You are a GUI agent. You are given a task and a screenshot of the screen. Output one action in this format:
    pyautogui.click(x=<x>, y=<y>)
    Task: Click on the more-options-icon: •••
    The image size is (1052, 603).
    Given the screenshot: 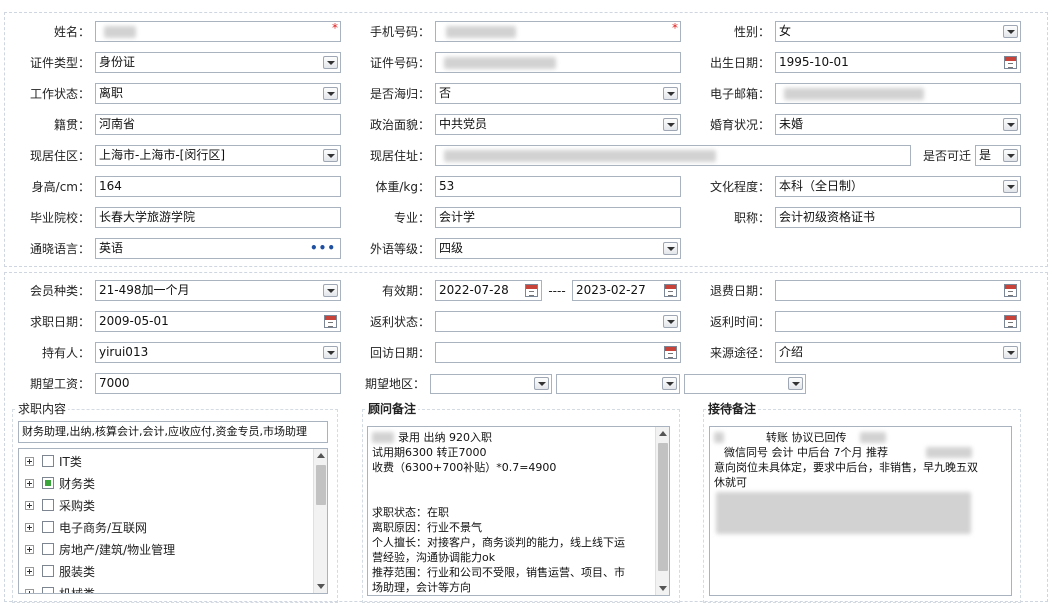 What is the action you would take?
    pyautogui.click(x=323, y=248)
    